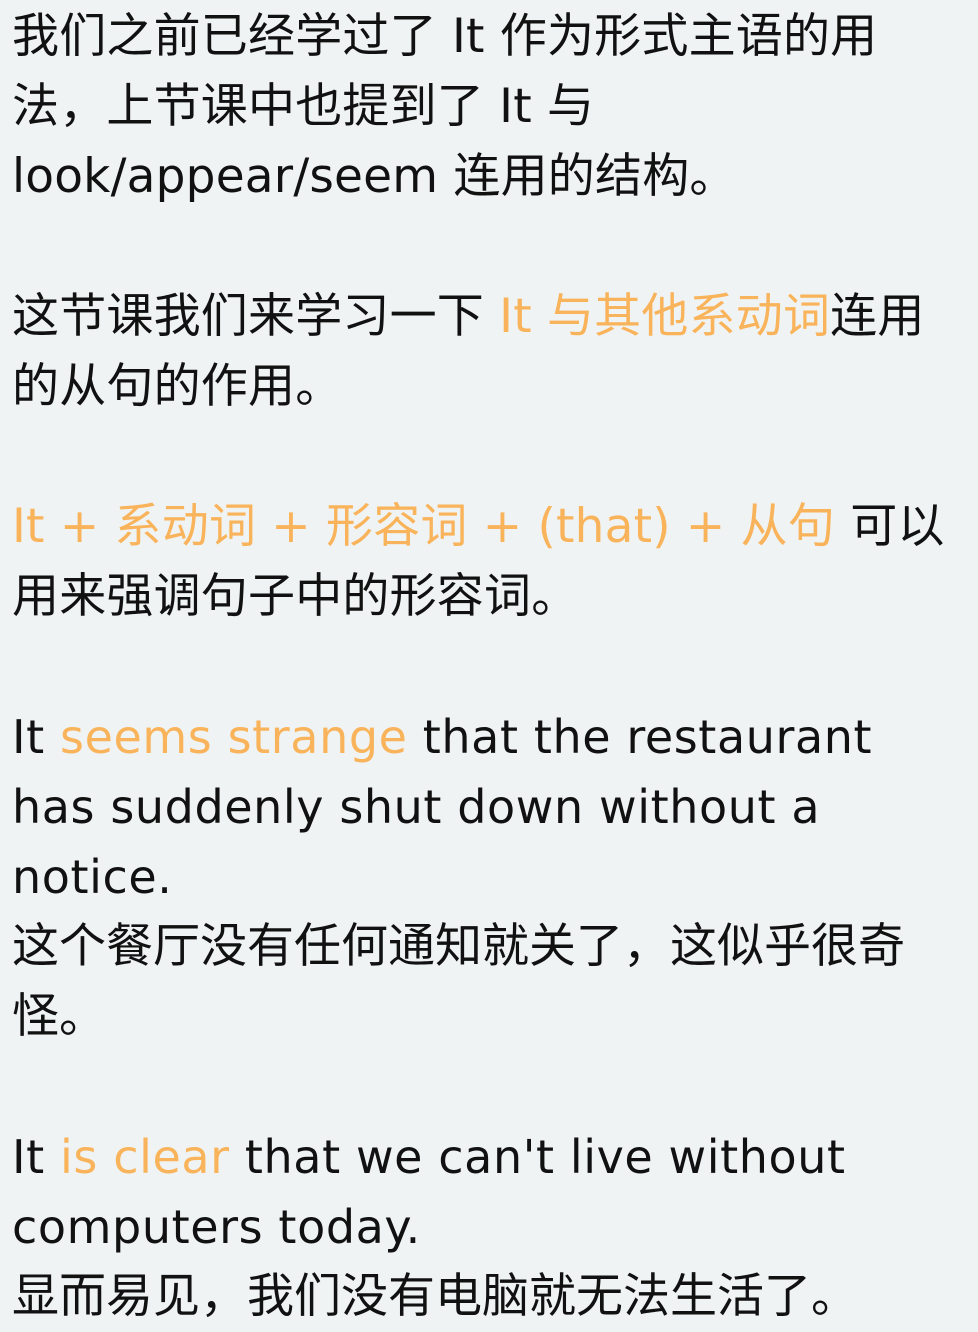 This screenshot has width=978, height=1332. I want to click on example-translation: 显而易见，我们没有电脑就无法生活了。, so click(435, 1296).